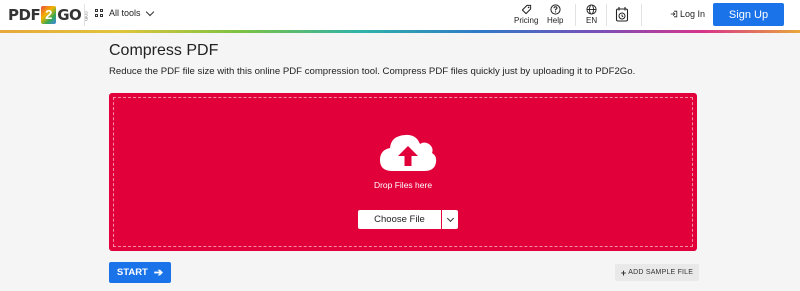  I want to click on grid-icon, so click(99, 13).